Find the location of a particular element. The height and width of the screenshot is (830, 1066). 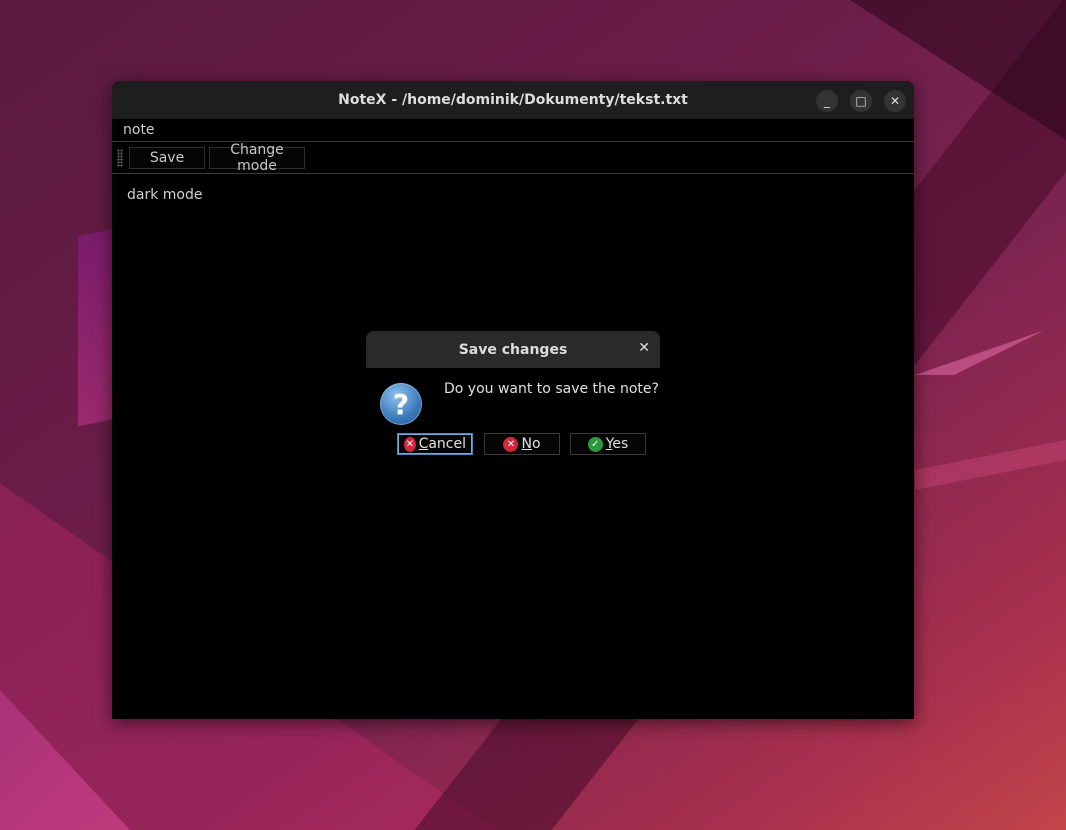

yes-icon: ✓ is located at coordinates (595, 444).